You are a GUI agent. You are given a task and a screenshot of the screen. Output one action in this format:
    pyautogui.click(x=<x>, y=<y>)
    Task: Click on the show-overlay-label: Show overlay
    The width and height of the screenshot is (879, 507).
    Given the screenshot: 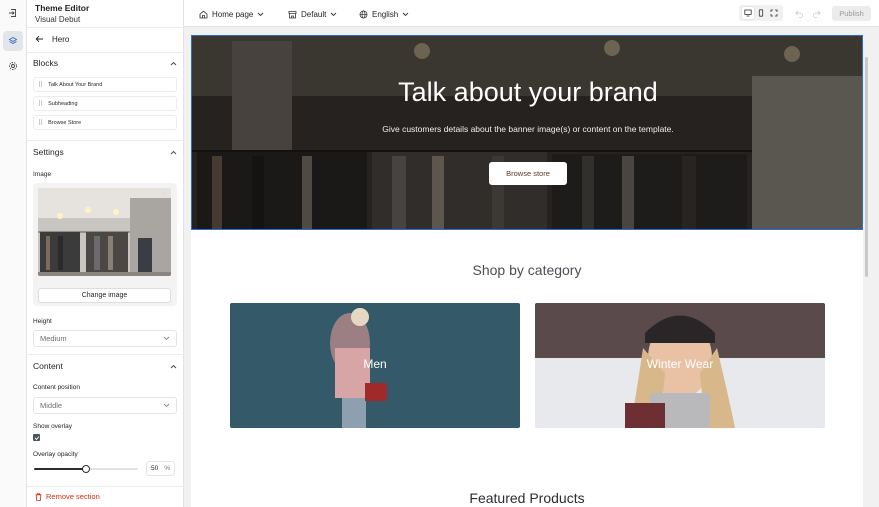 What is the action you would take?
    pyautogui.click(x=53, y=426)
    